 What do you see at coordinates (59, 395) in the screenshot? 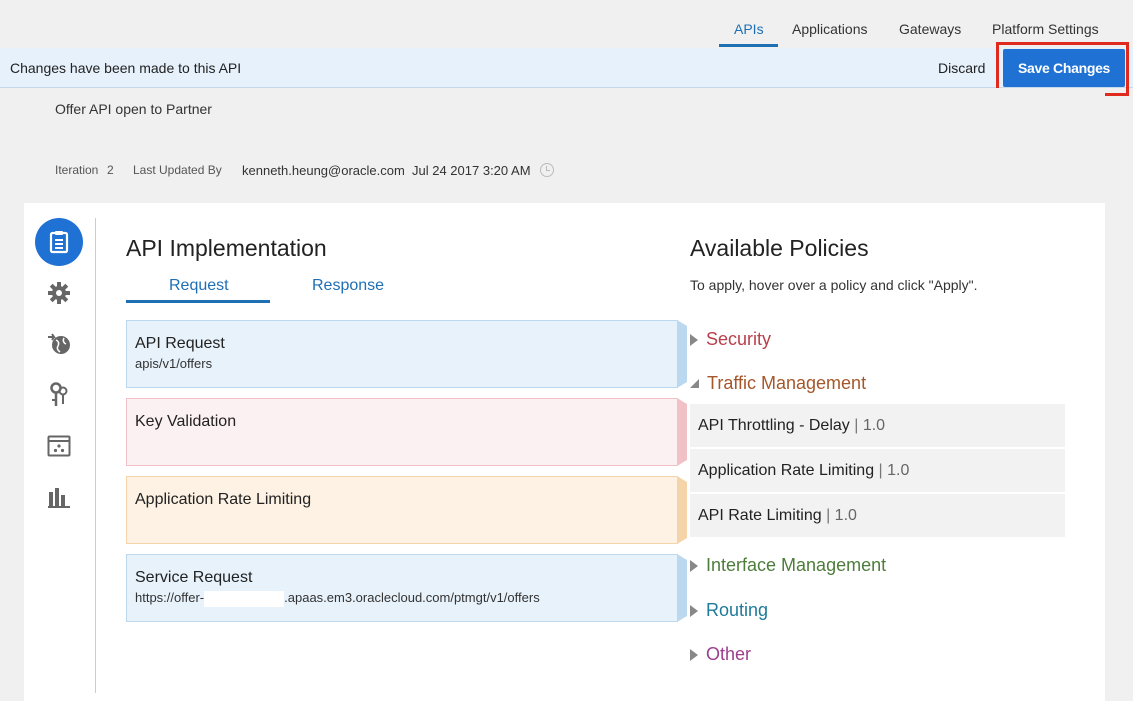
I see `keys-icon` at bounding box center [59, 395].